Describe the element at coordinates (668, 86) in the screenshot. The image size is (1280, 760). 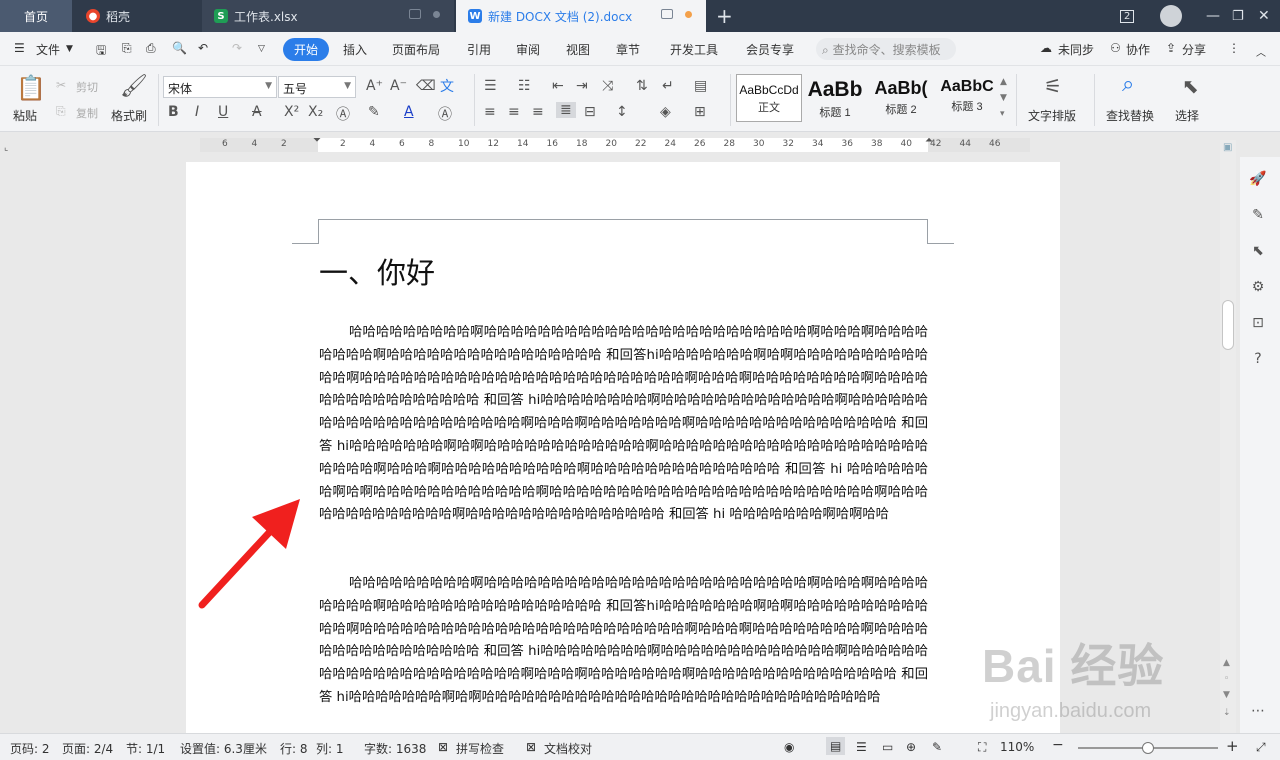
I see `show-marks-icon: ↵` at that location.